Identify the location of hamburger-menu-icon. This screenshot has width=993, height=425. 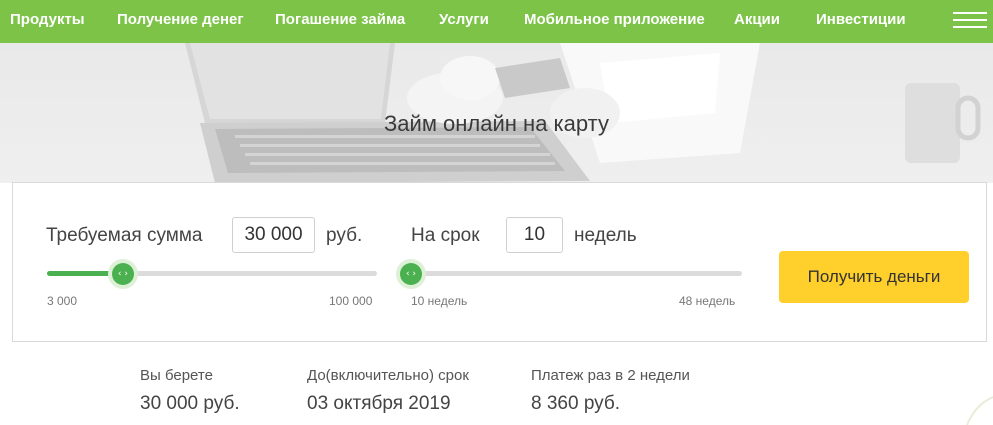
(970, 20).